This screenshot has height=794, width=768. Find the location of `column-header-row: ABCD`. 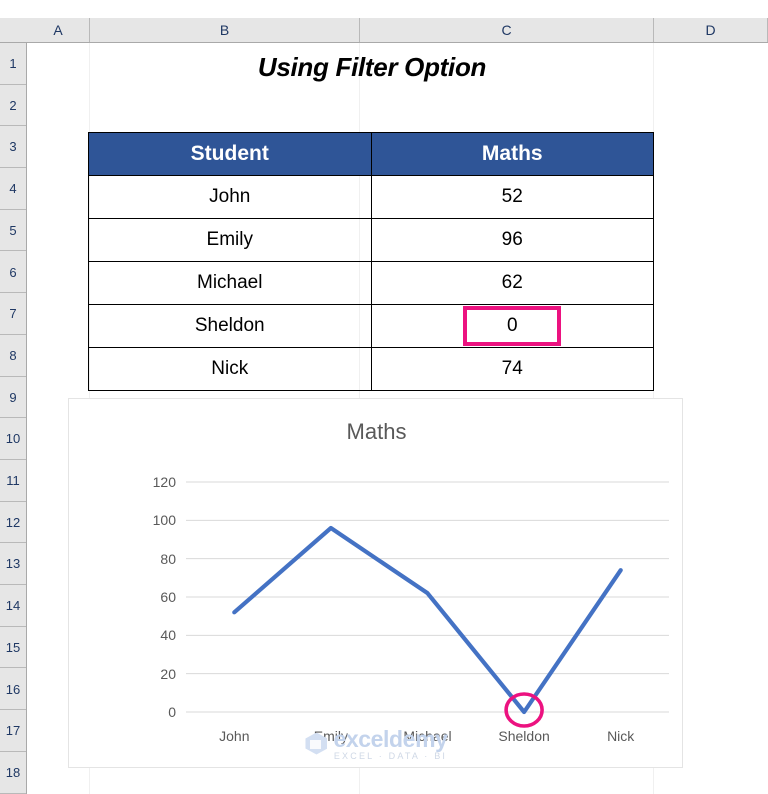

column-header-row: ABCD is located at coordinates (384, 30).